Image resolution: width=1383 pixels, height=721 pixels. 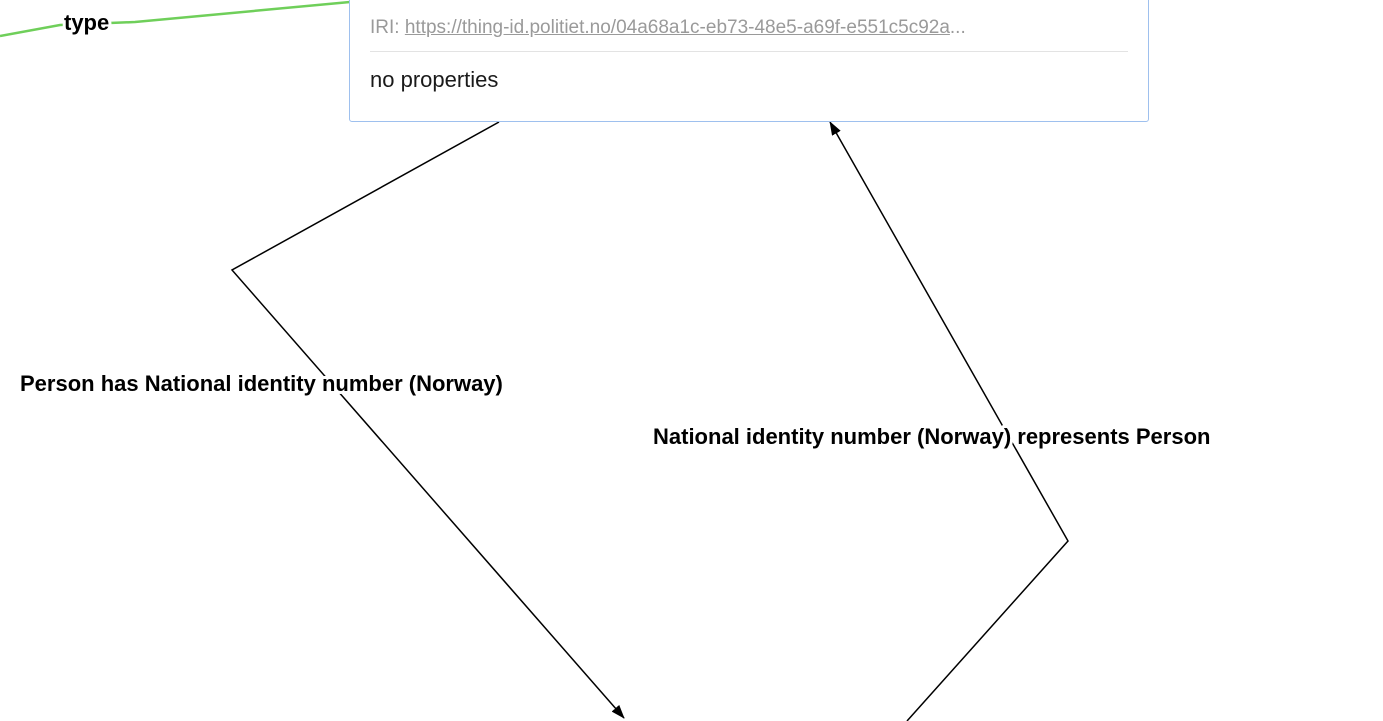 What do you see at coordinates (175, 19) in the screenshot?
I see `type-link` at bounding box center [175, 19].